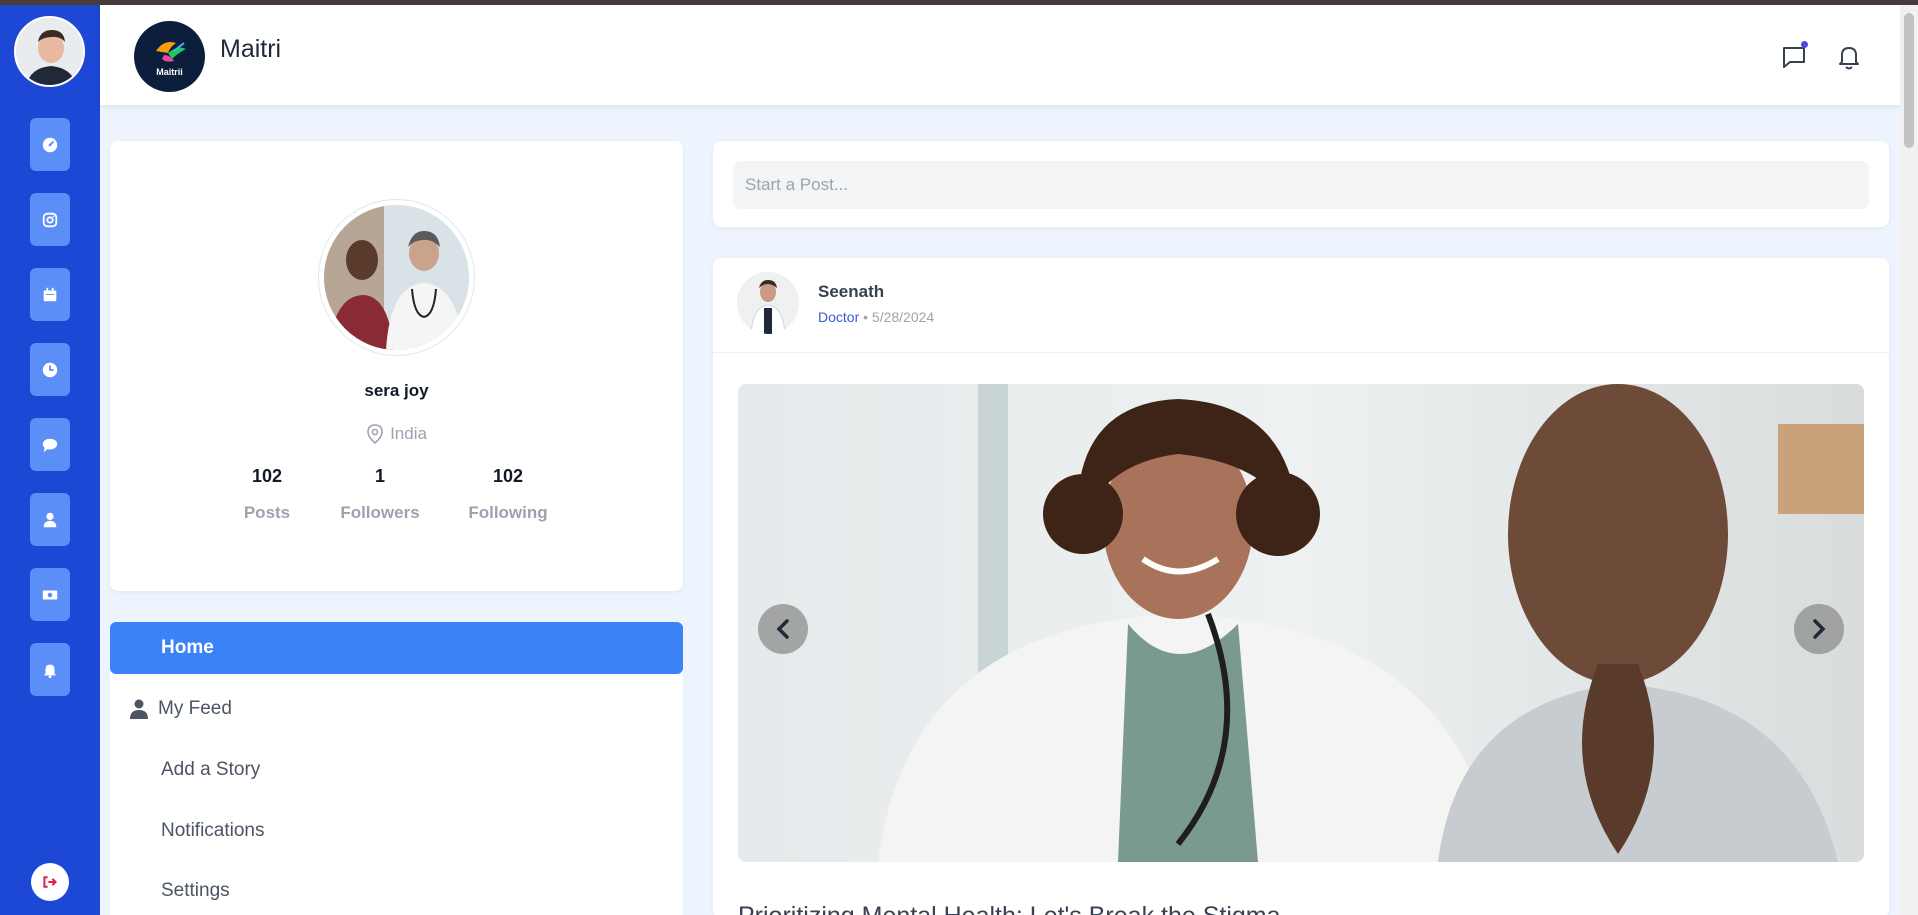 The image size is (1918, 915). Describe the element at coordinates (169, 72) in the screenshot. I see `logo-text: Maitrii` at that location.